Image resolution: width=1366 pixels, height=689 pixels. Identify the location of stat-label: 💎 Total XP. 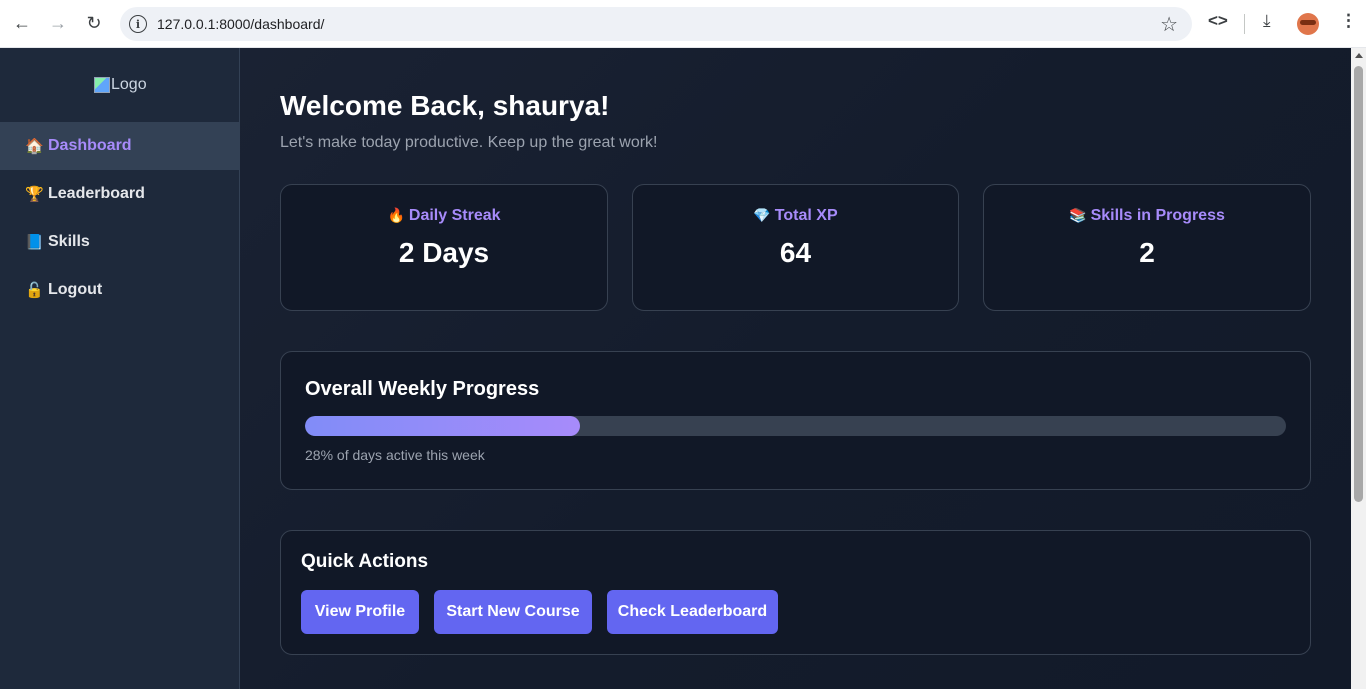
(795, 216).